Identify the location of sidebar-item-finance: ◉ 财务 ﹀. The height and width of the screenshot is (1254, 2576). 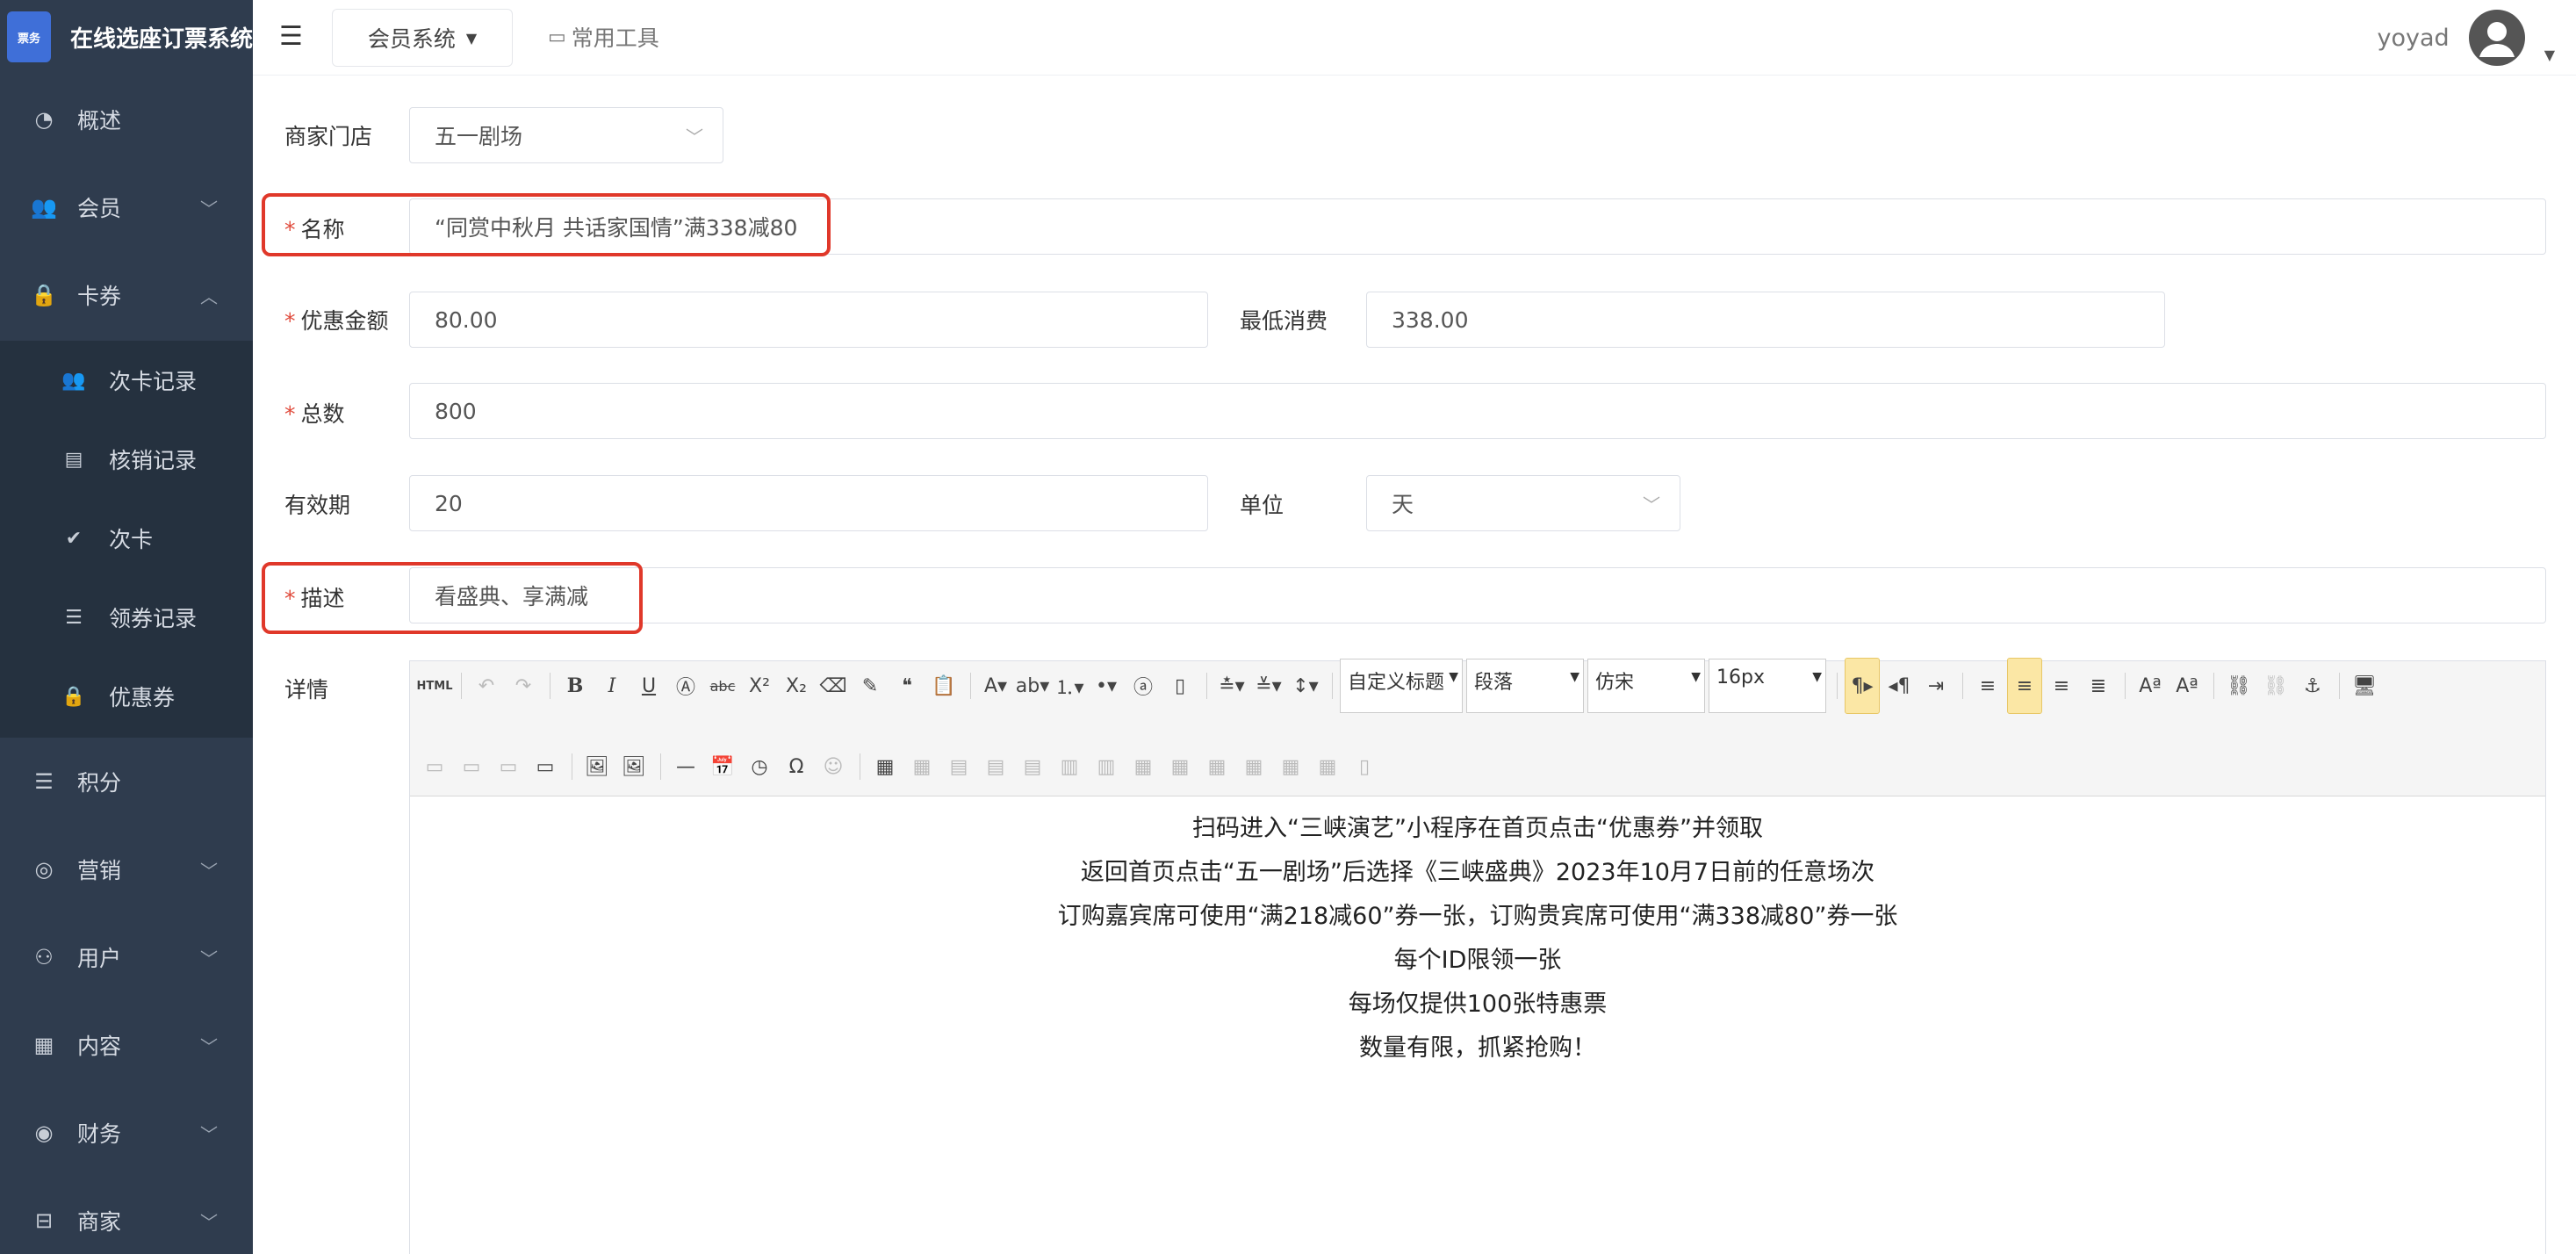
(126, 1133).